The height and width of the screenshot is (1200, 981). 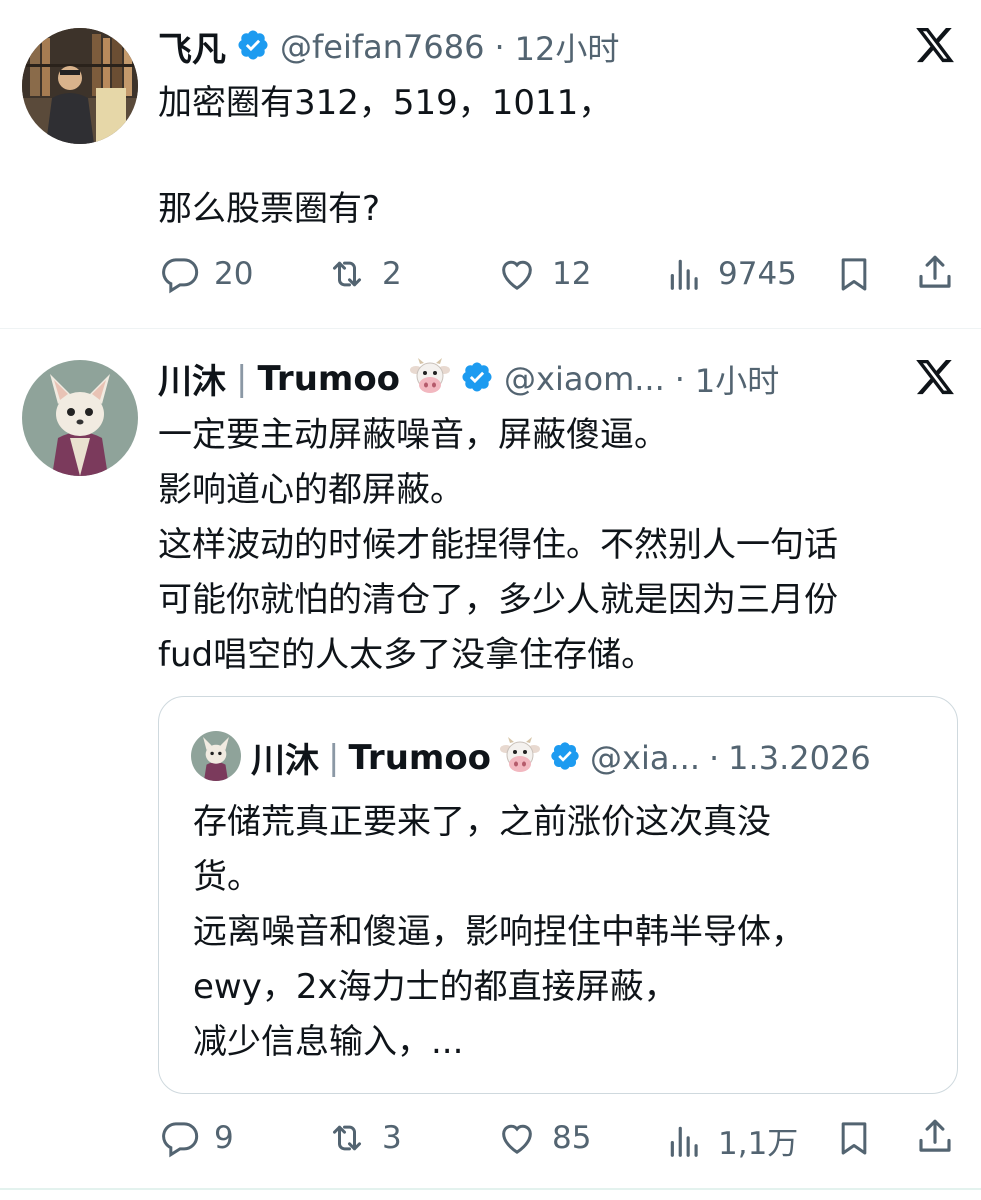 I want to click on quoted-text-line: 存储荒真正要来了，之前涨价这次真没, so click(x=482, y=822).